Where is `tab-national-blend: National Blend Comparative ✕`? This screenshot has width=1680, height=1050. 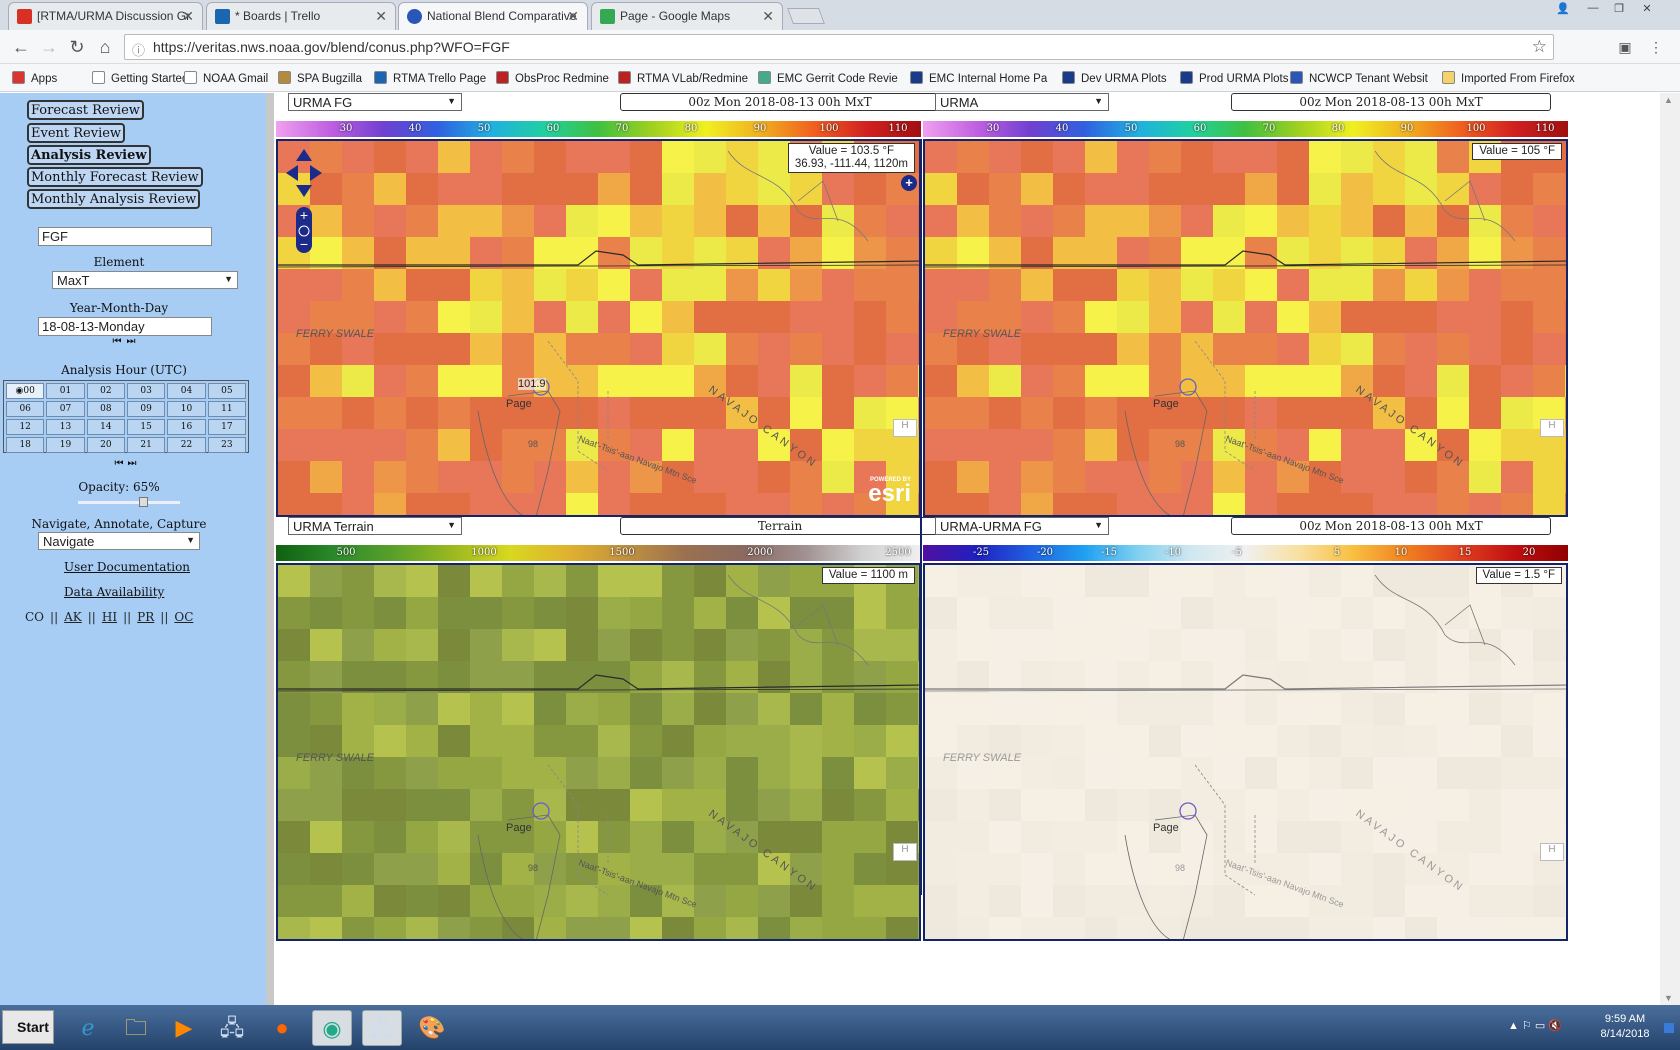 tab-national-blend: National Blend Comparative ✕ is located at coordinates (493, 16).